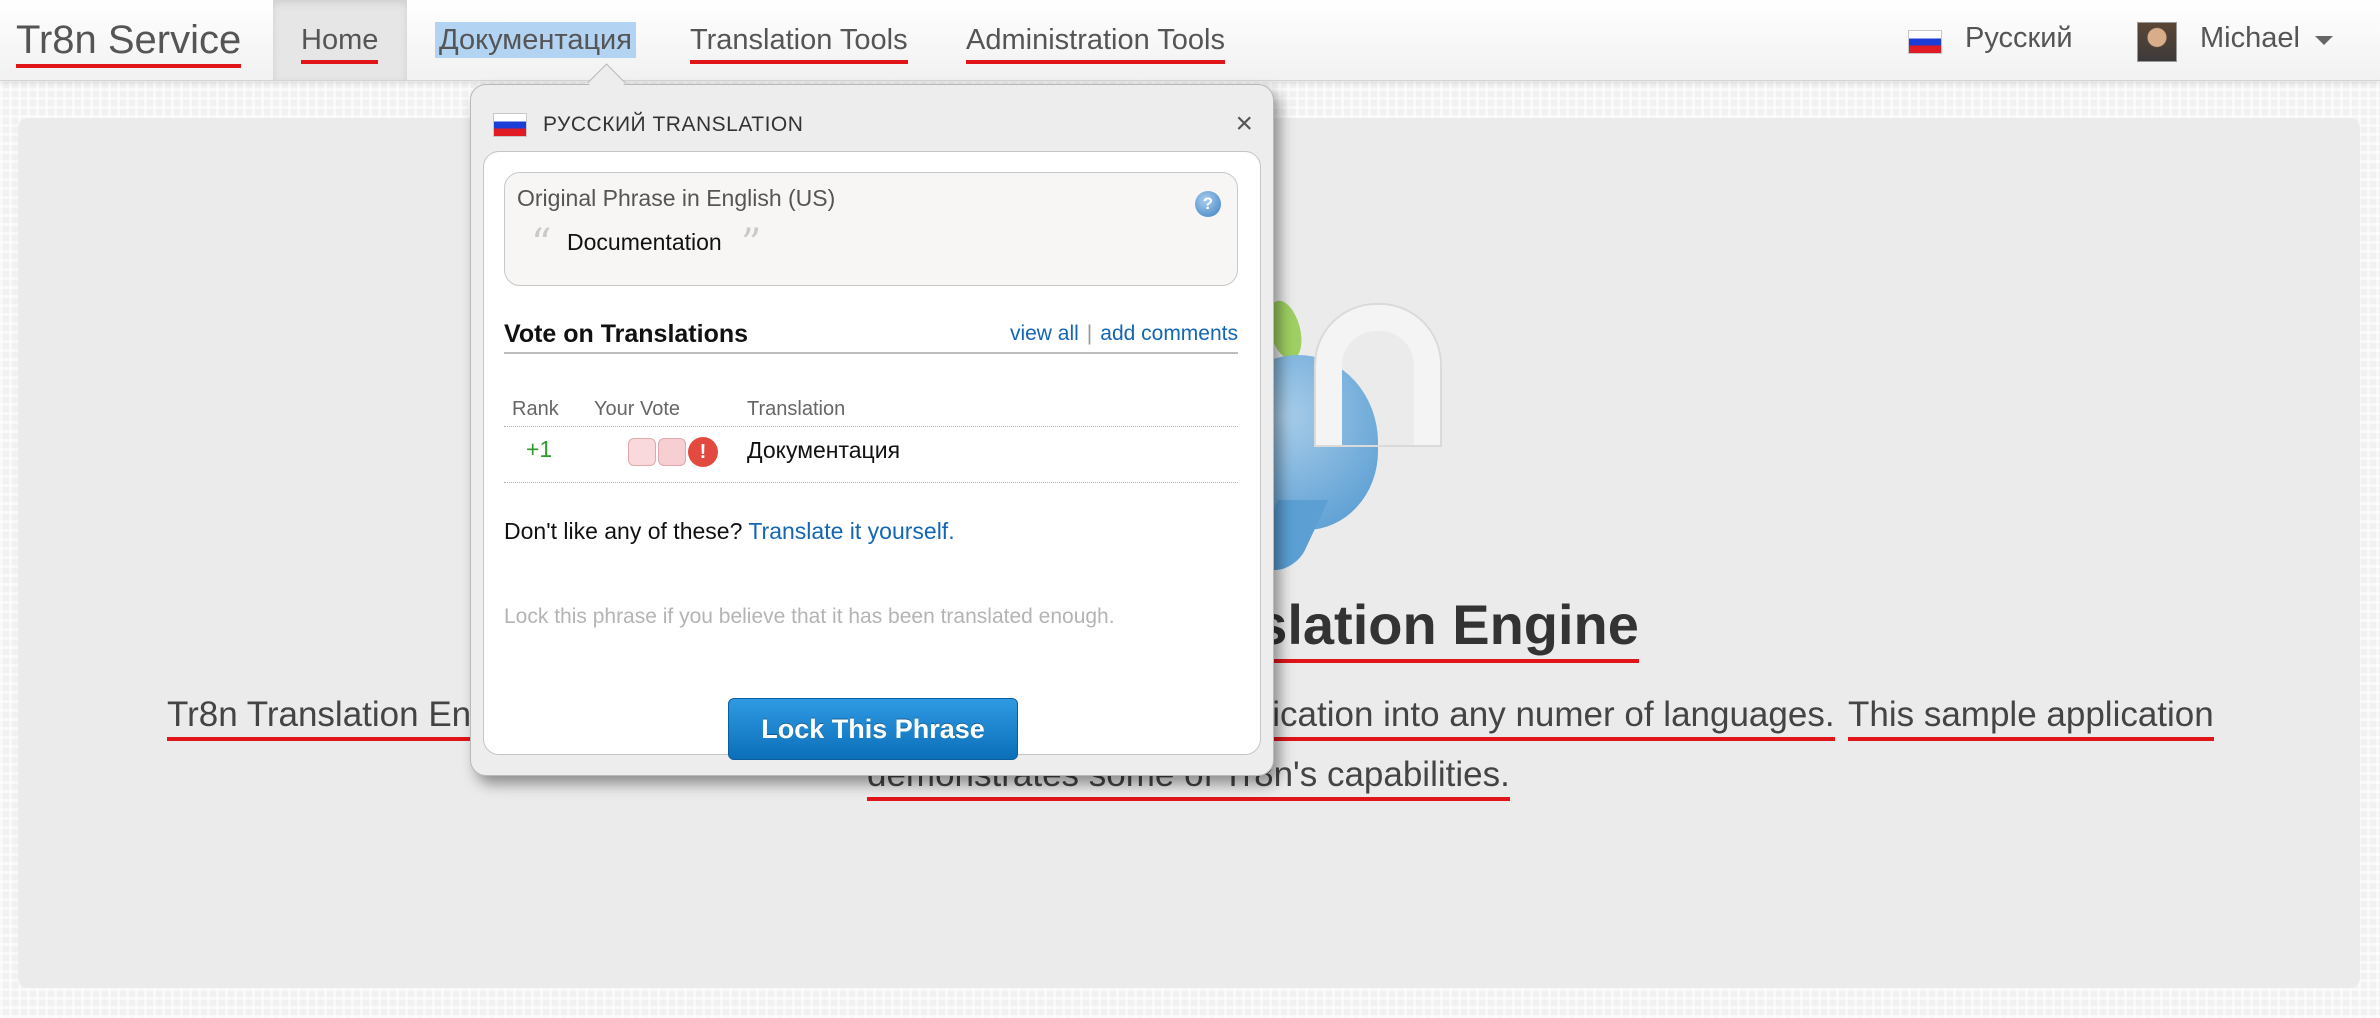 This screenshot has width=2380, height=1018. Describe the element at coordinates (623, 531) in the screenshot. I see `dont-like-text: Don't like any of these?` at that location.